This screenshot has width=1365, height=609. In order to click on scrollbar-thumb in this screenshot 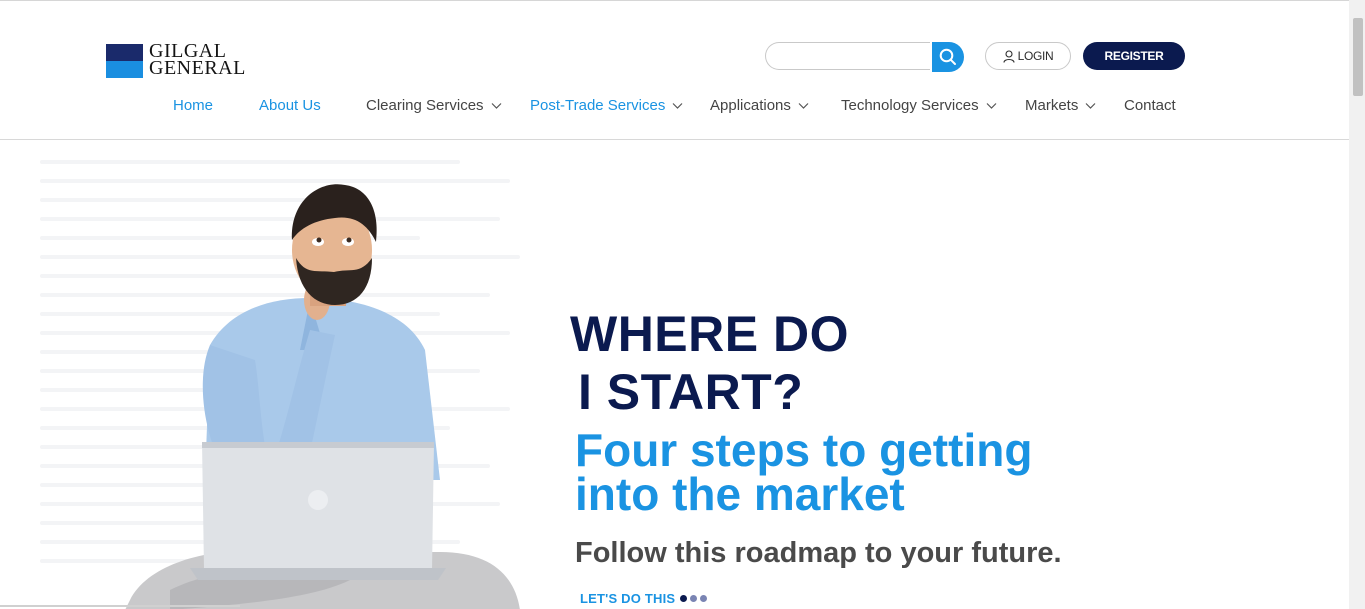, I will do `click(1358, 57)`.